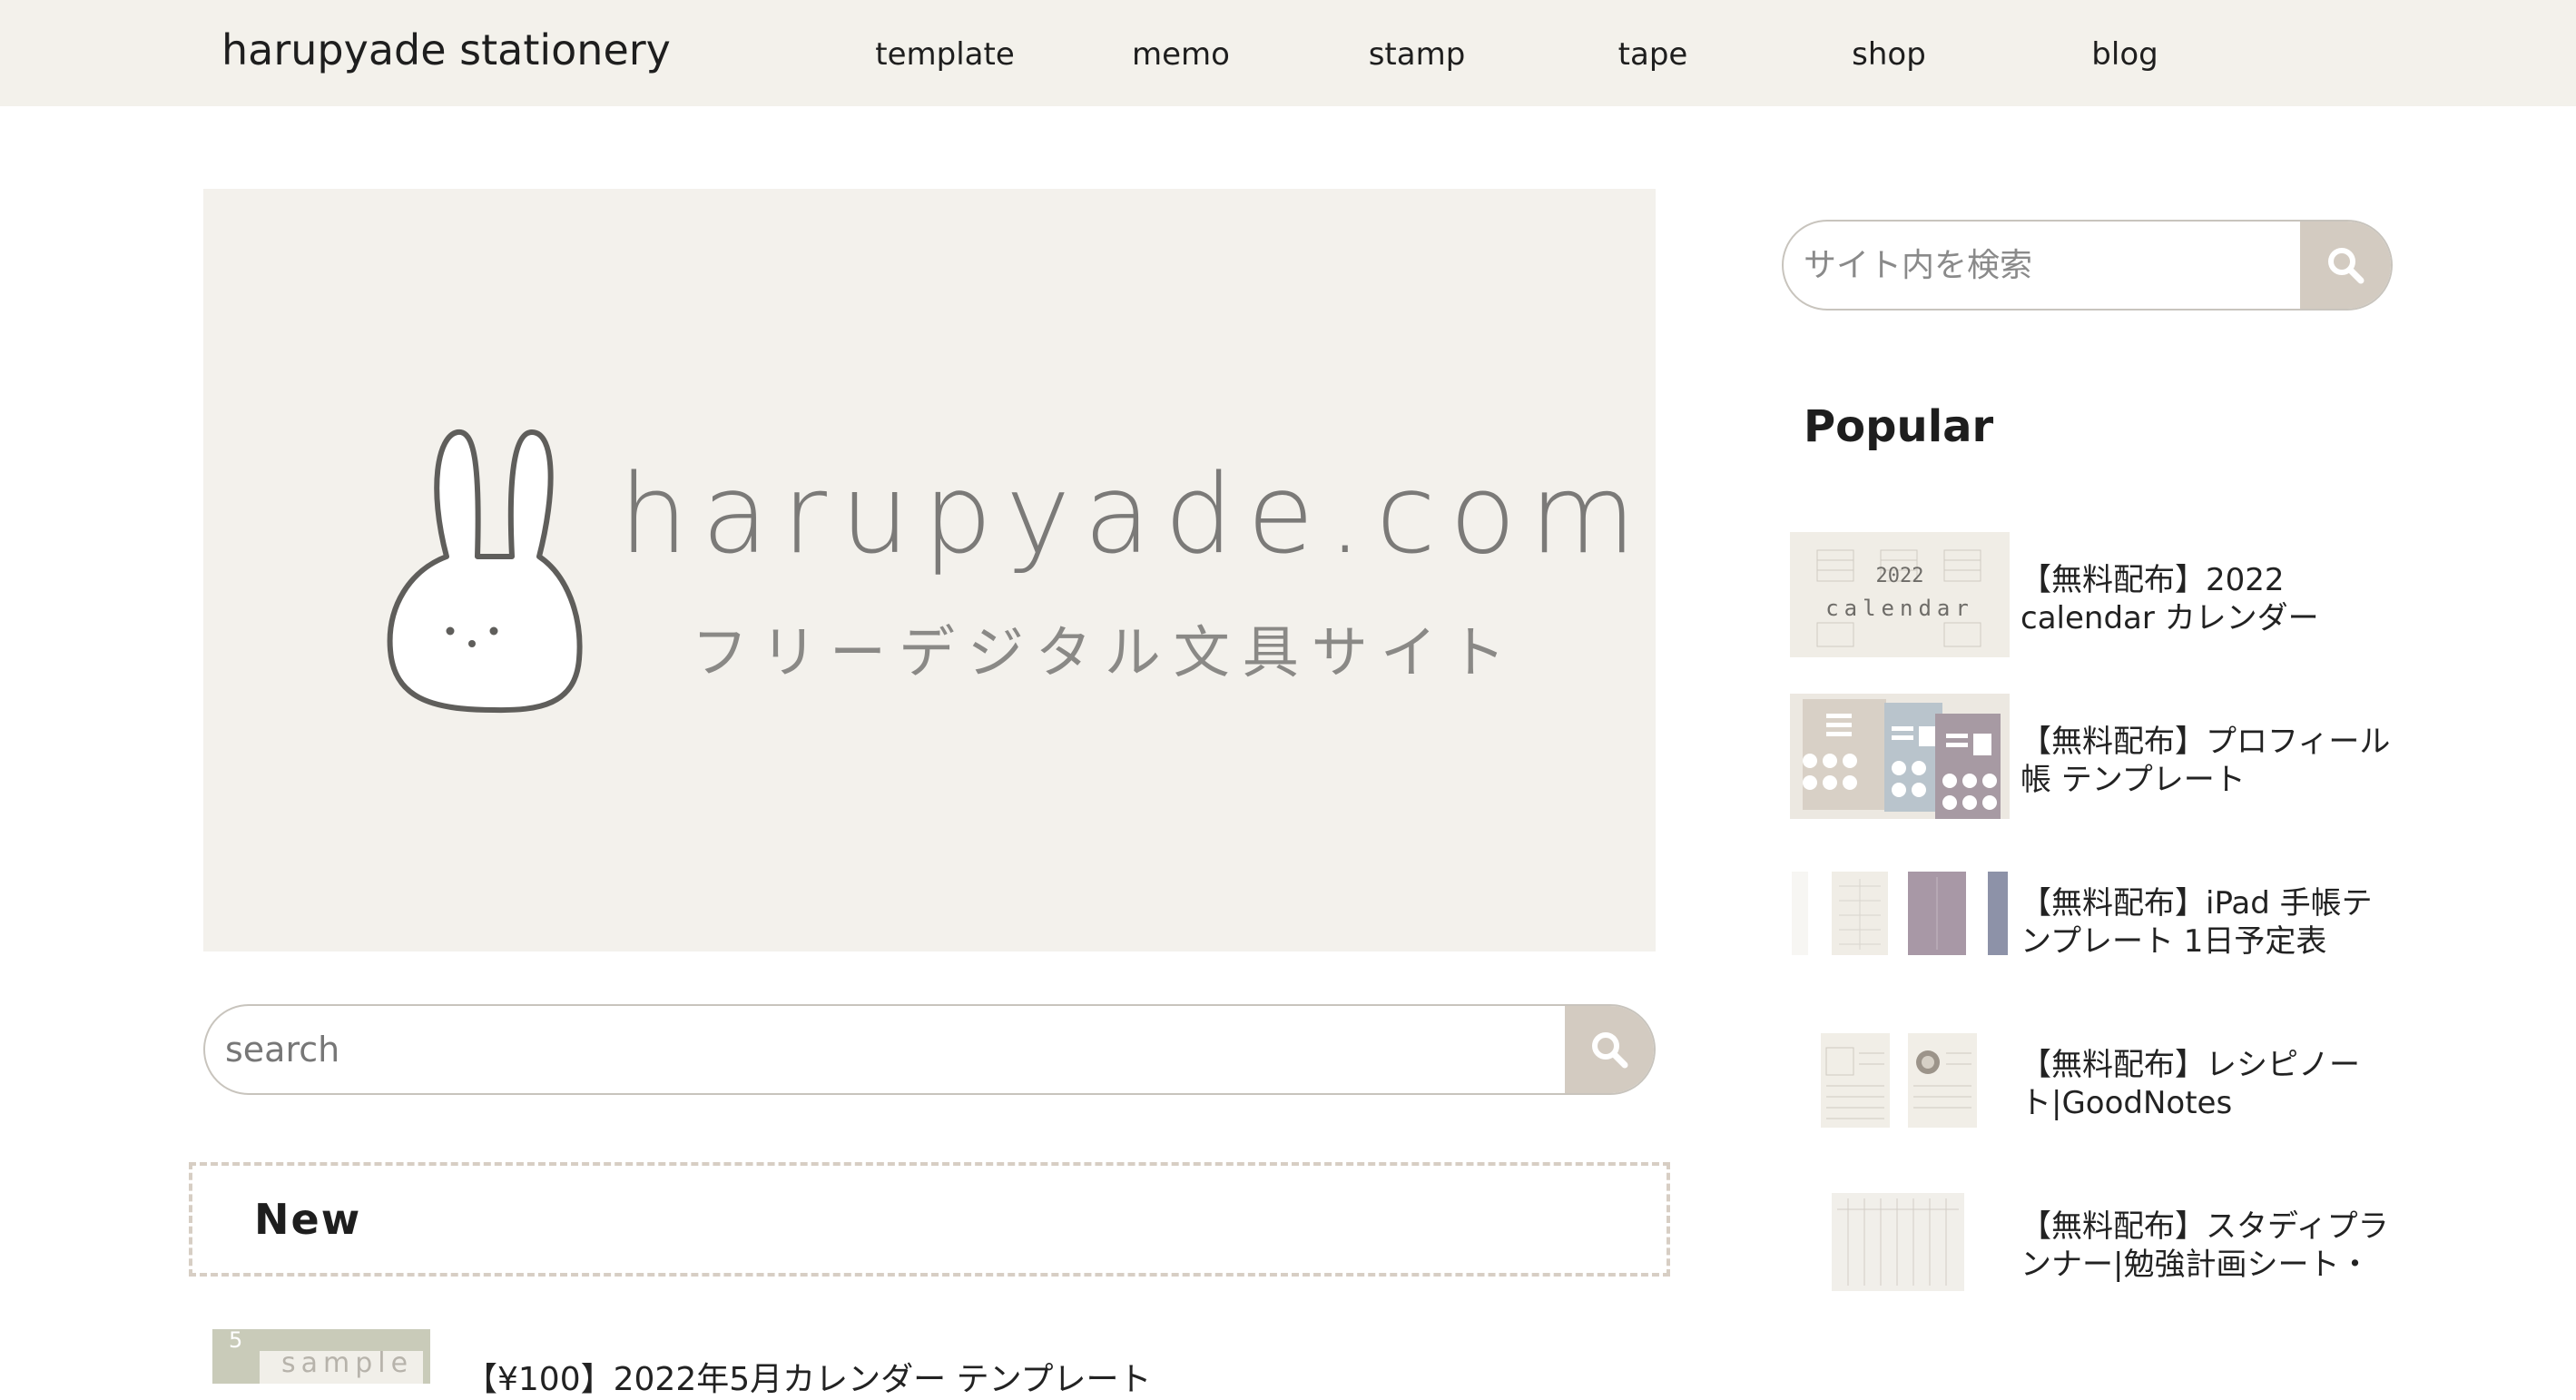  What do you see at coordinates (944, 54) in the screenshot?
I see `nav-link-template: template` at bounding box center [944, 54].